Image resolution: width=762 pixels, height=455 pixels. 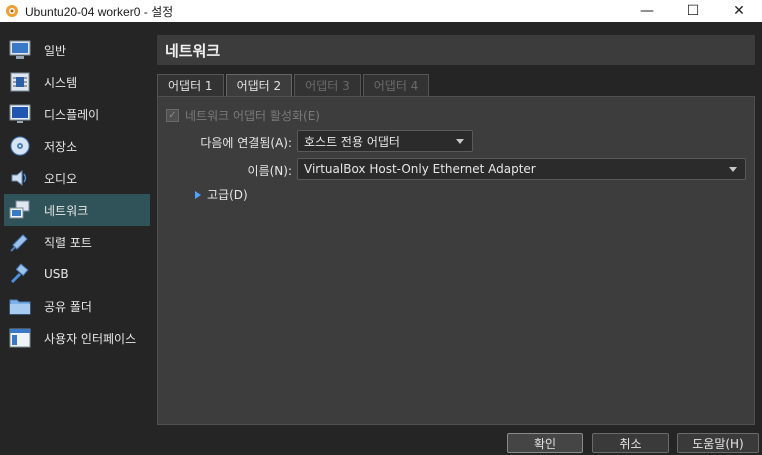 I want to click on tab-adapter-2: 어댑터 2, so click(x=259, y=85).